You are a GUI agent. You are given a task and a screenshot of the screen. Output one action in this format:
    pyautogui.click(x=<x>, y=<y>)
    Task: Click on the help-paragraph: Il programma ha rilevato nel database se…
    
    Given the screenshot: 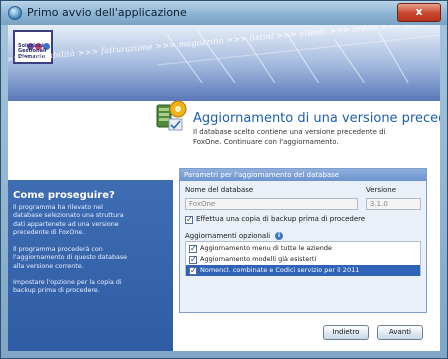 What is the action you would take?
    pyautogui.click(x=68, y=220)
    